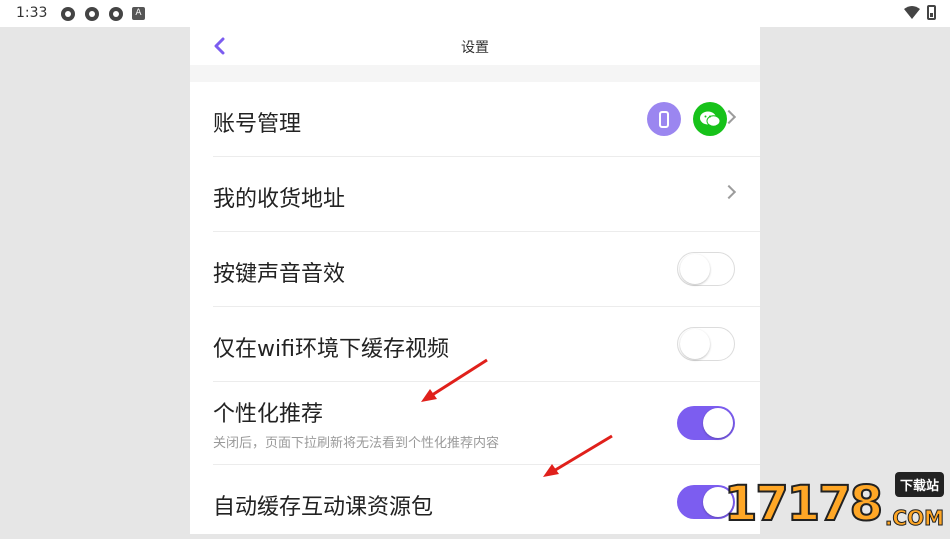  What do you see at coordinates (486, 423) in the screenshot?
I see `personalized-recommendation-row: 个性化推荐 关闭后，页面下拉刷新将无法看到个性化推荐内容` at bounding box center [486, 423].